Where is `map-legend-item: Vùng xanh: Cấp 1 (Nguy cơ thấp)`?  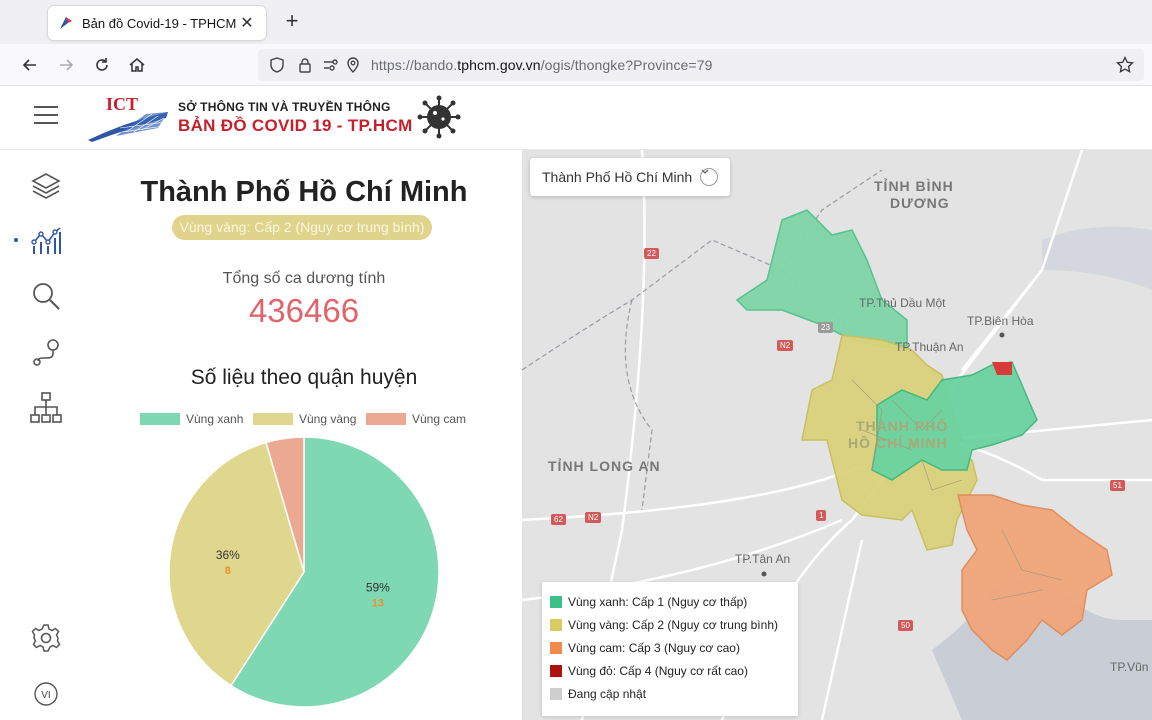
map-legend-item: Vùng xanh: Cấp 1 (Nguy cơ thấp) is located at coordinates (670, 601).